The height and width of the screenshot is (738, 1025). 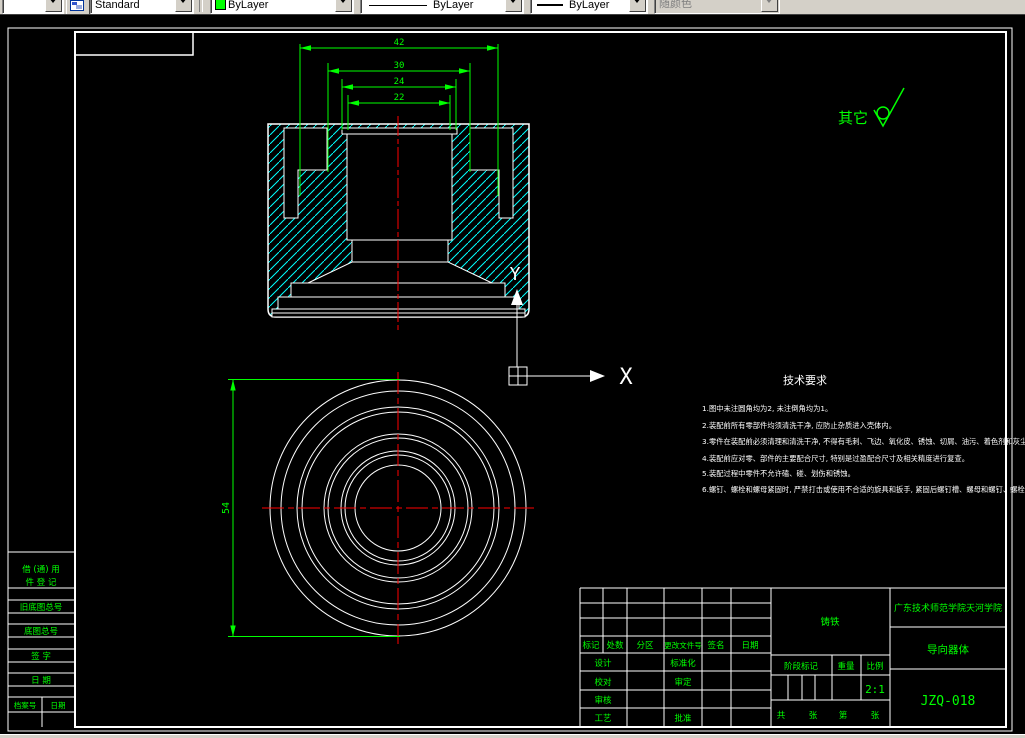 I want to click on tb-stage-label: 阶段标记, so click(x=801, y=666).